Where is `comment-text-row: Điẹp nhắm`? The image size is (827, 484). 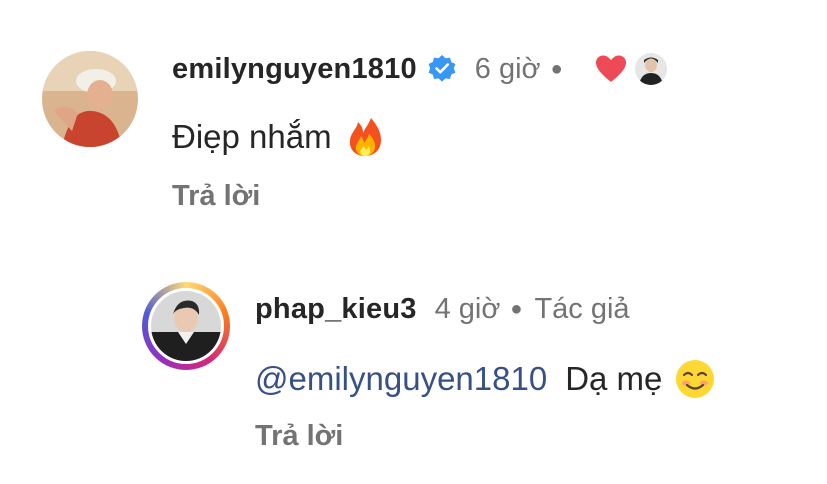
comment-text-row: Điẹp nhắm is located at coordinates (279, 137).